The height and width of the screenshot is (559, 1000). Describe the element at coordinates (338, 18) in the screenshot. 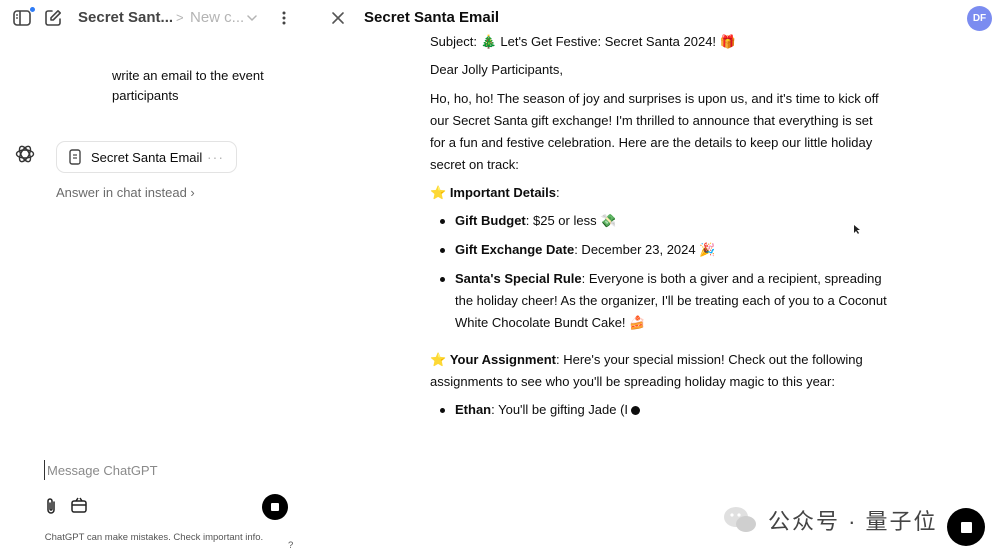

I see `close-icon` at that location.